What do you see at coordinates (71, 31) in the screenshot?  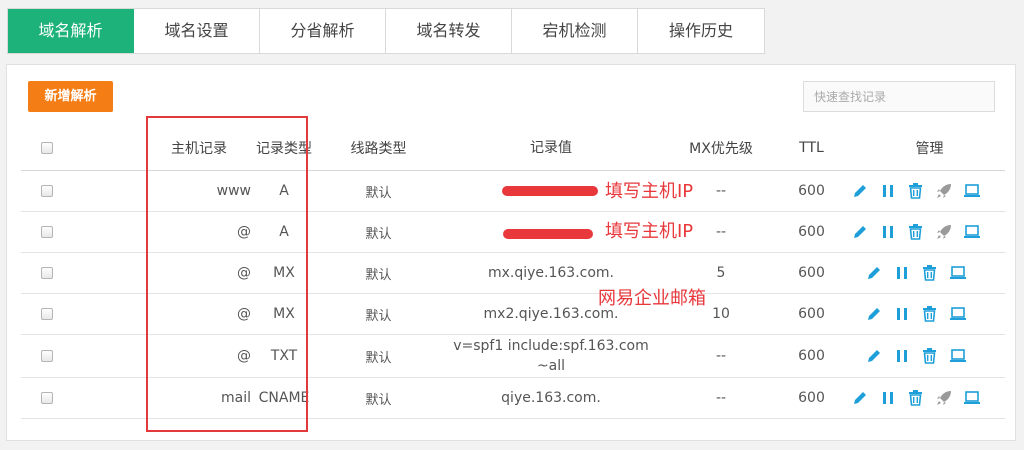 I see `tab-dns-records: 域名解析` at bounding box center [71, 31].